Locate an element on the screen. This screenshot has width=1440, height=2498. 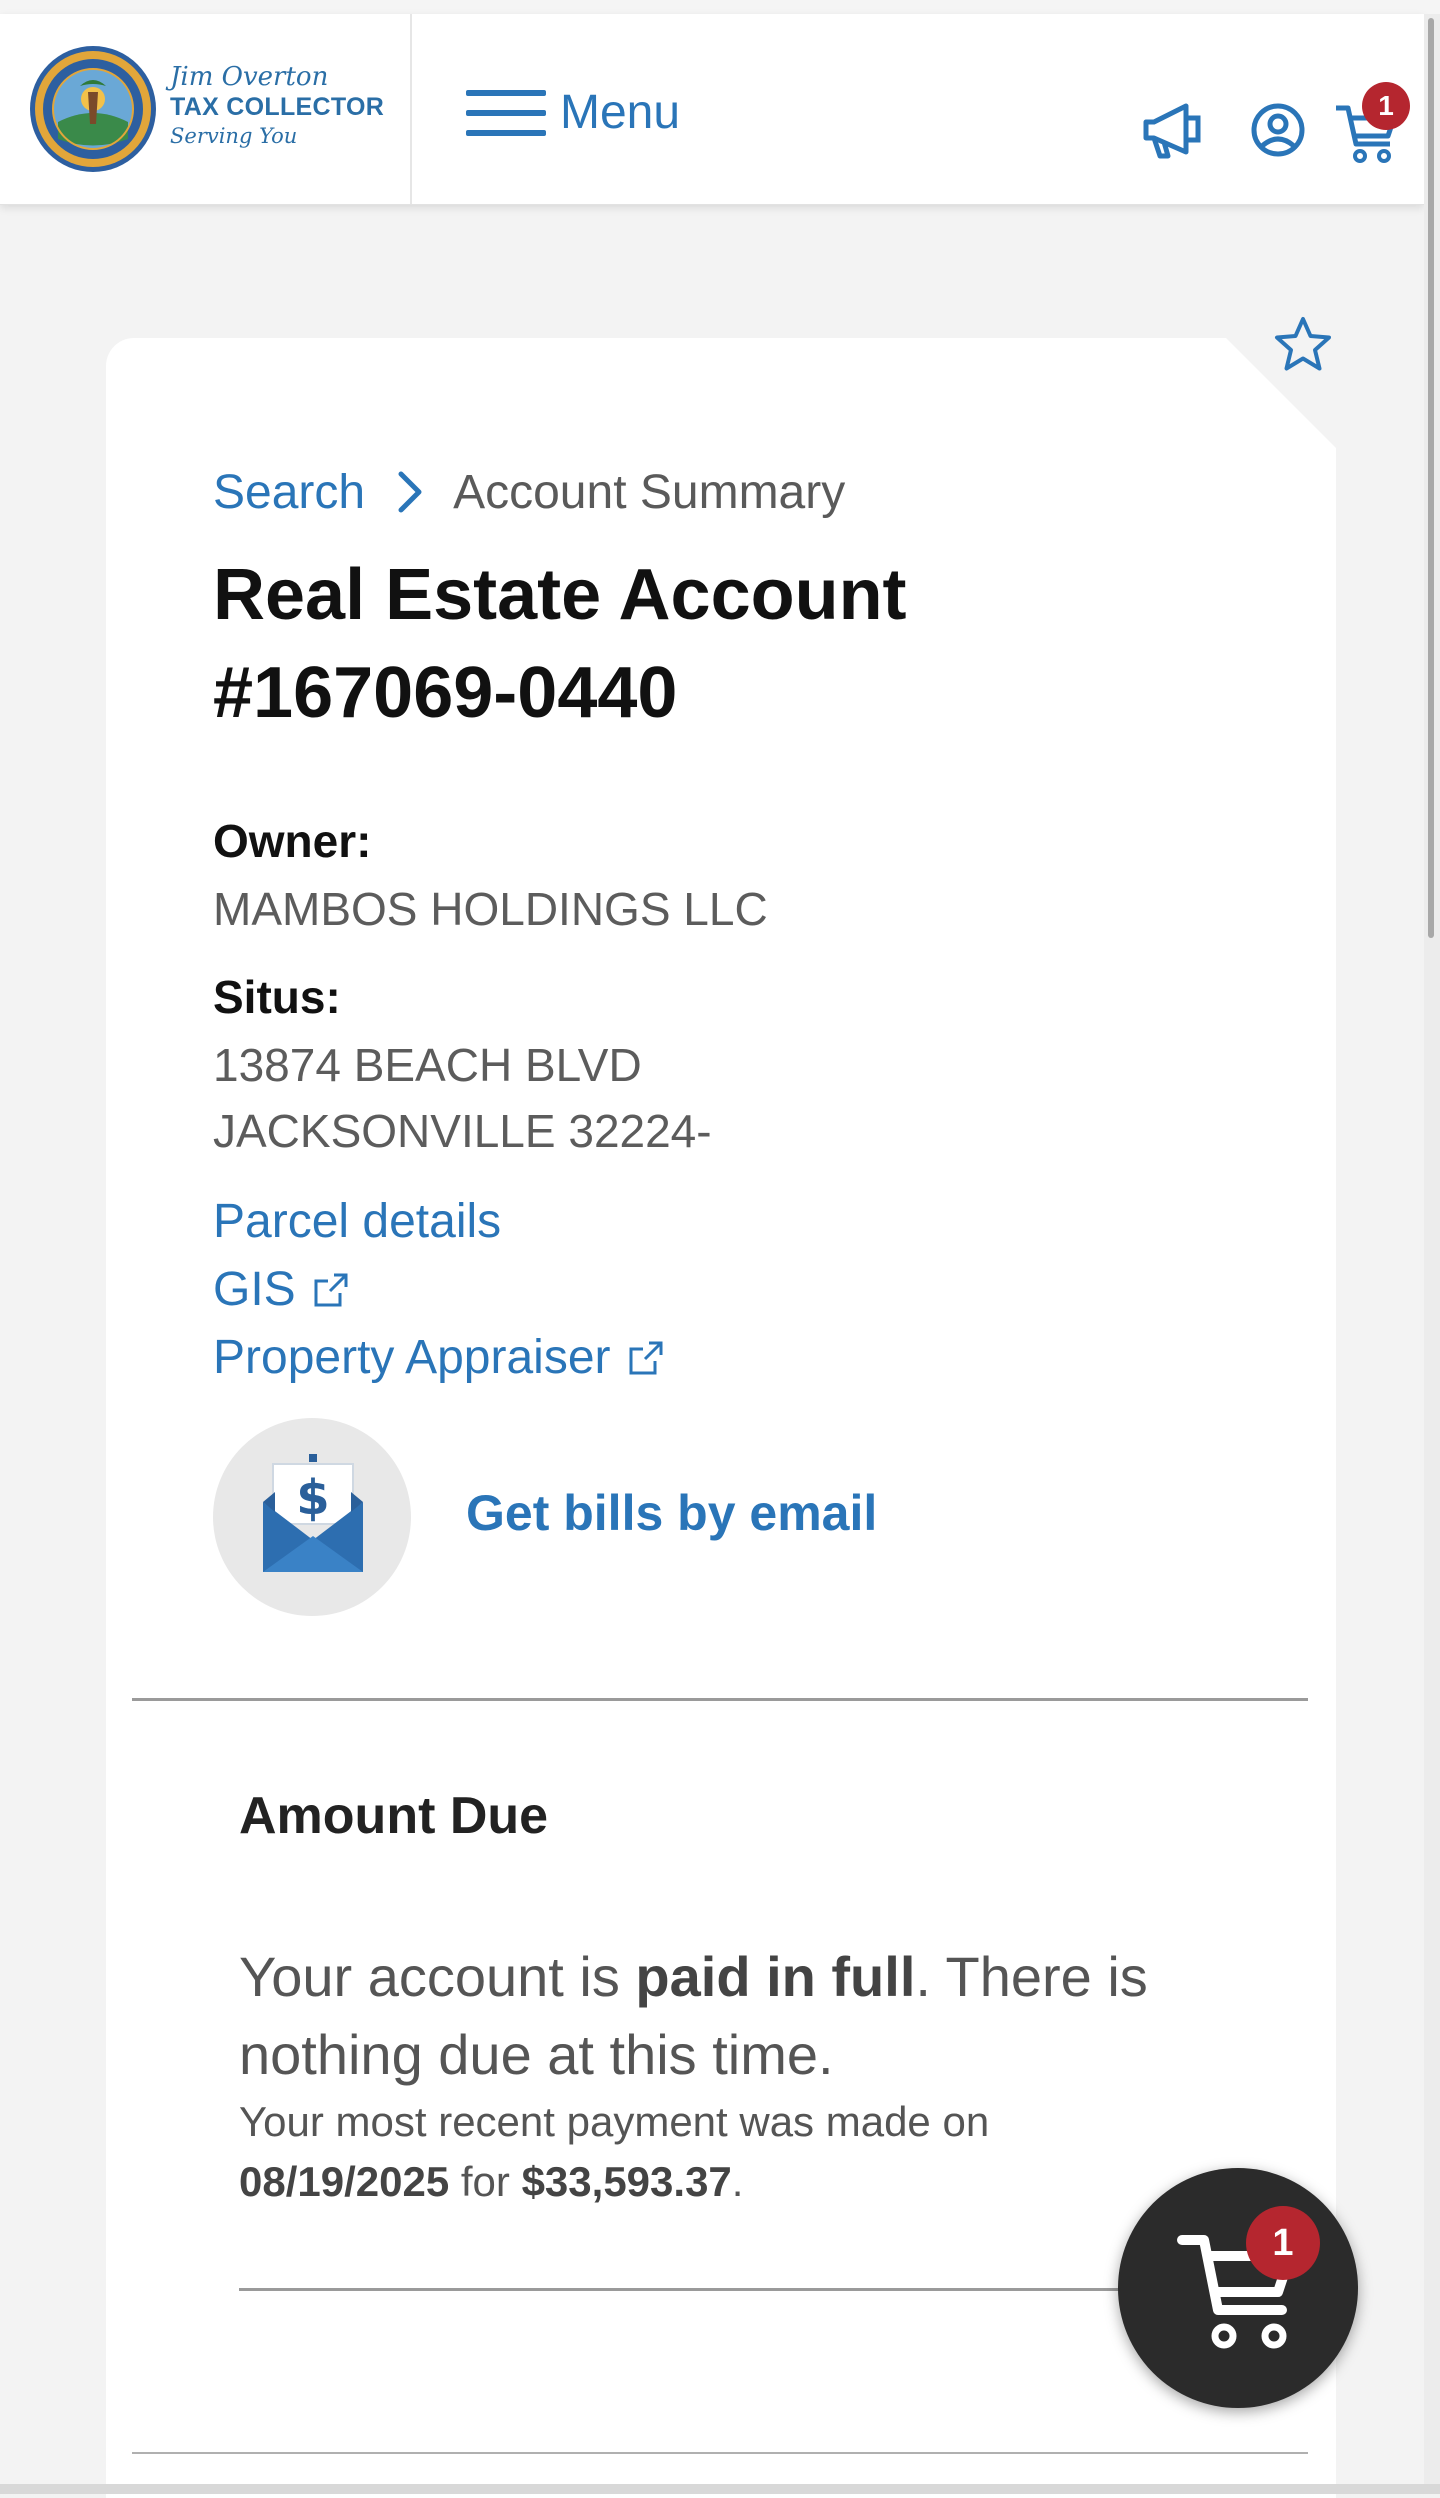
menu-button: Menu is located at coordinates (573, 113).